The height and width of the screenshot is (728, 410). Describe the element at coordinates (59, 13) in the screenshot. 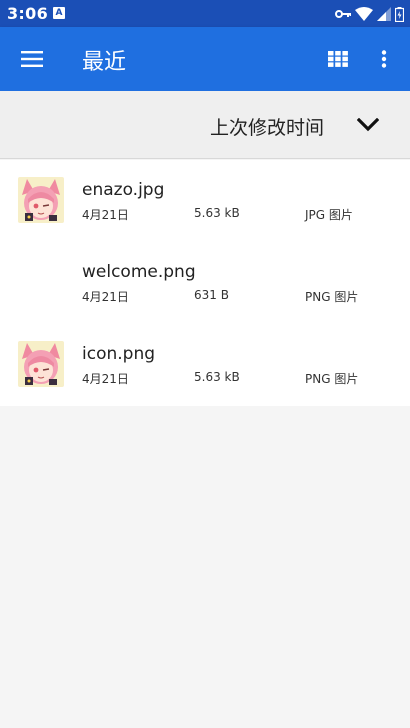

I see `notification-badge-icon: A` at that location.